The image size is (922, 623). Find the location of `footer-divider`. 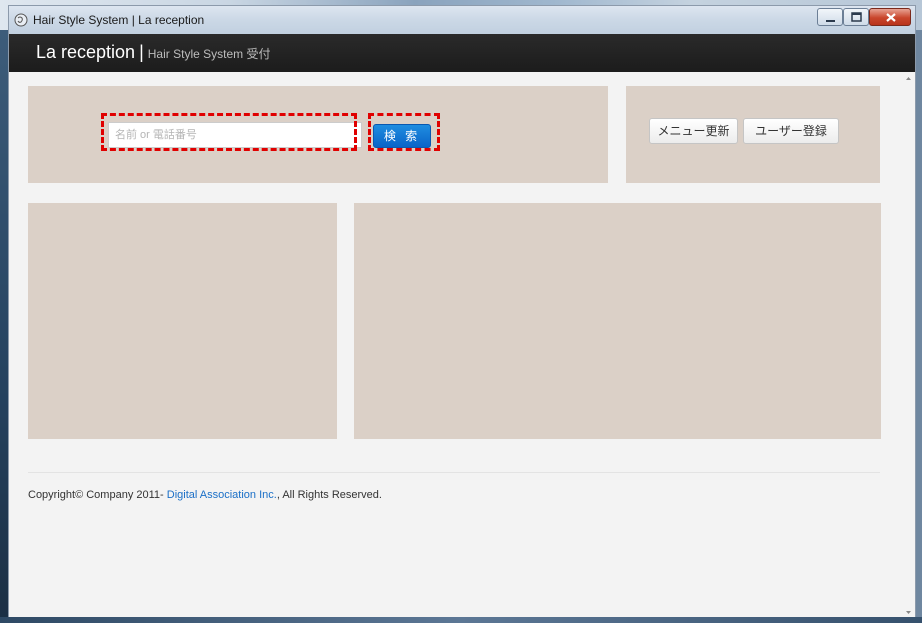

footer-divider is located at coordinates (454, 472).